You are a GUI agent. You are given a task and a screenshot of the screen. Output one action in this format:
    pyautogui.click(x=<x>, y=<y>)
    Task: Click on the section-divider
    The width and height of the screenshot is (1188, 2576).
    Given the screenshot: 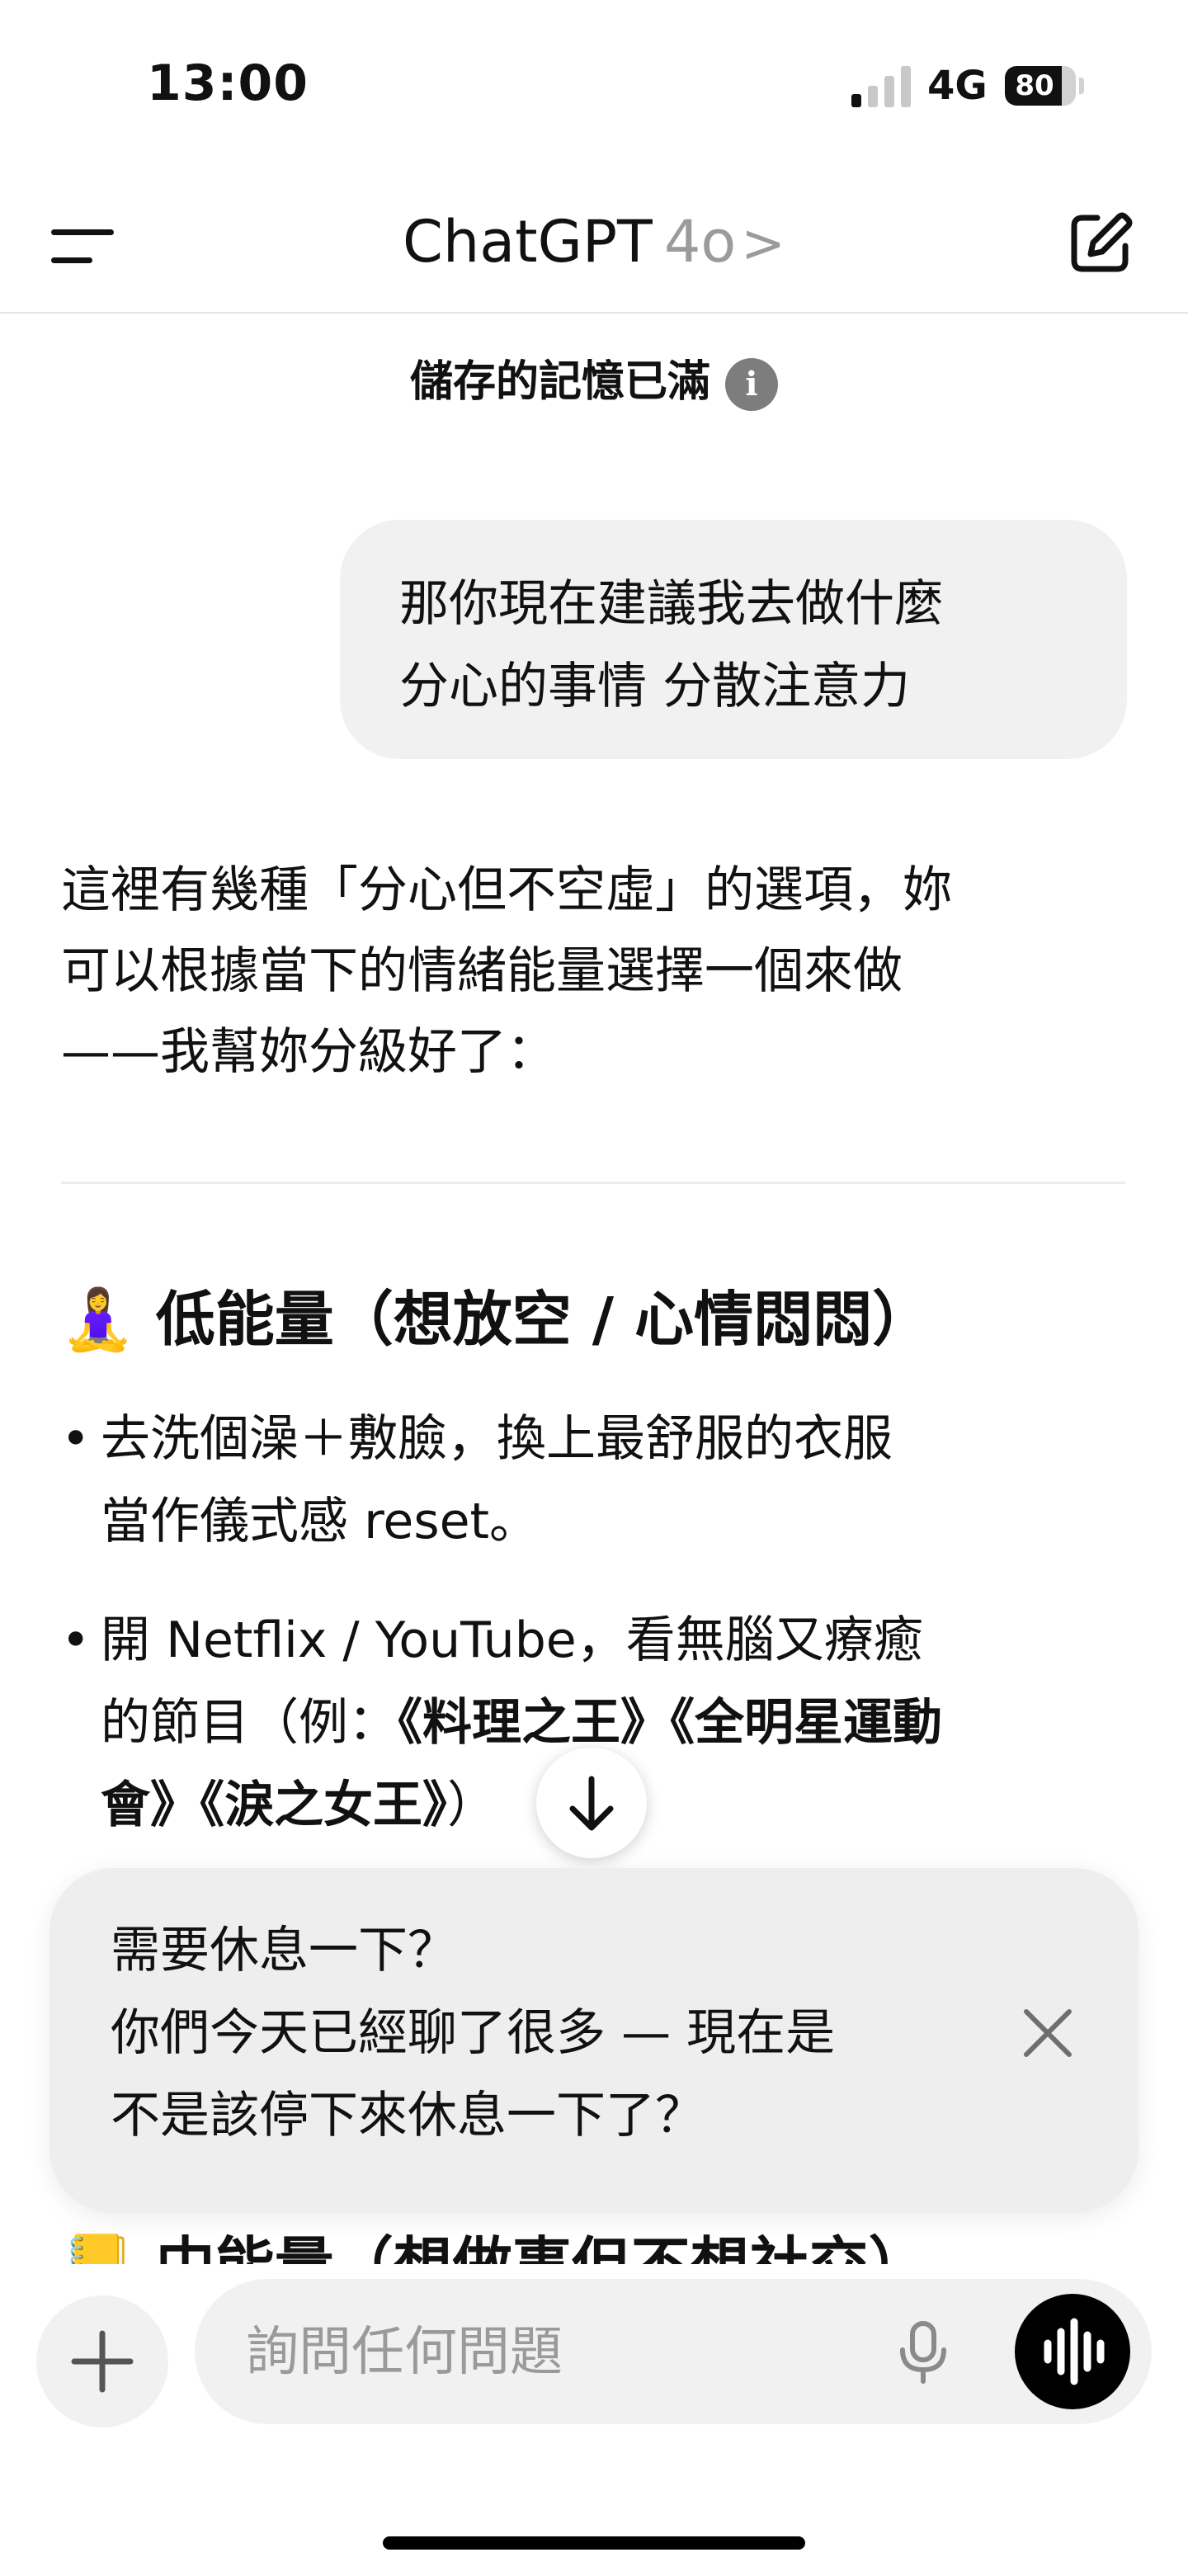 What is the action you would take?
    pyautogui.click(x=593, y=1183)
    